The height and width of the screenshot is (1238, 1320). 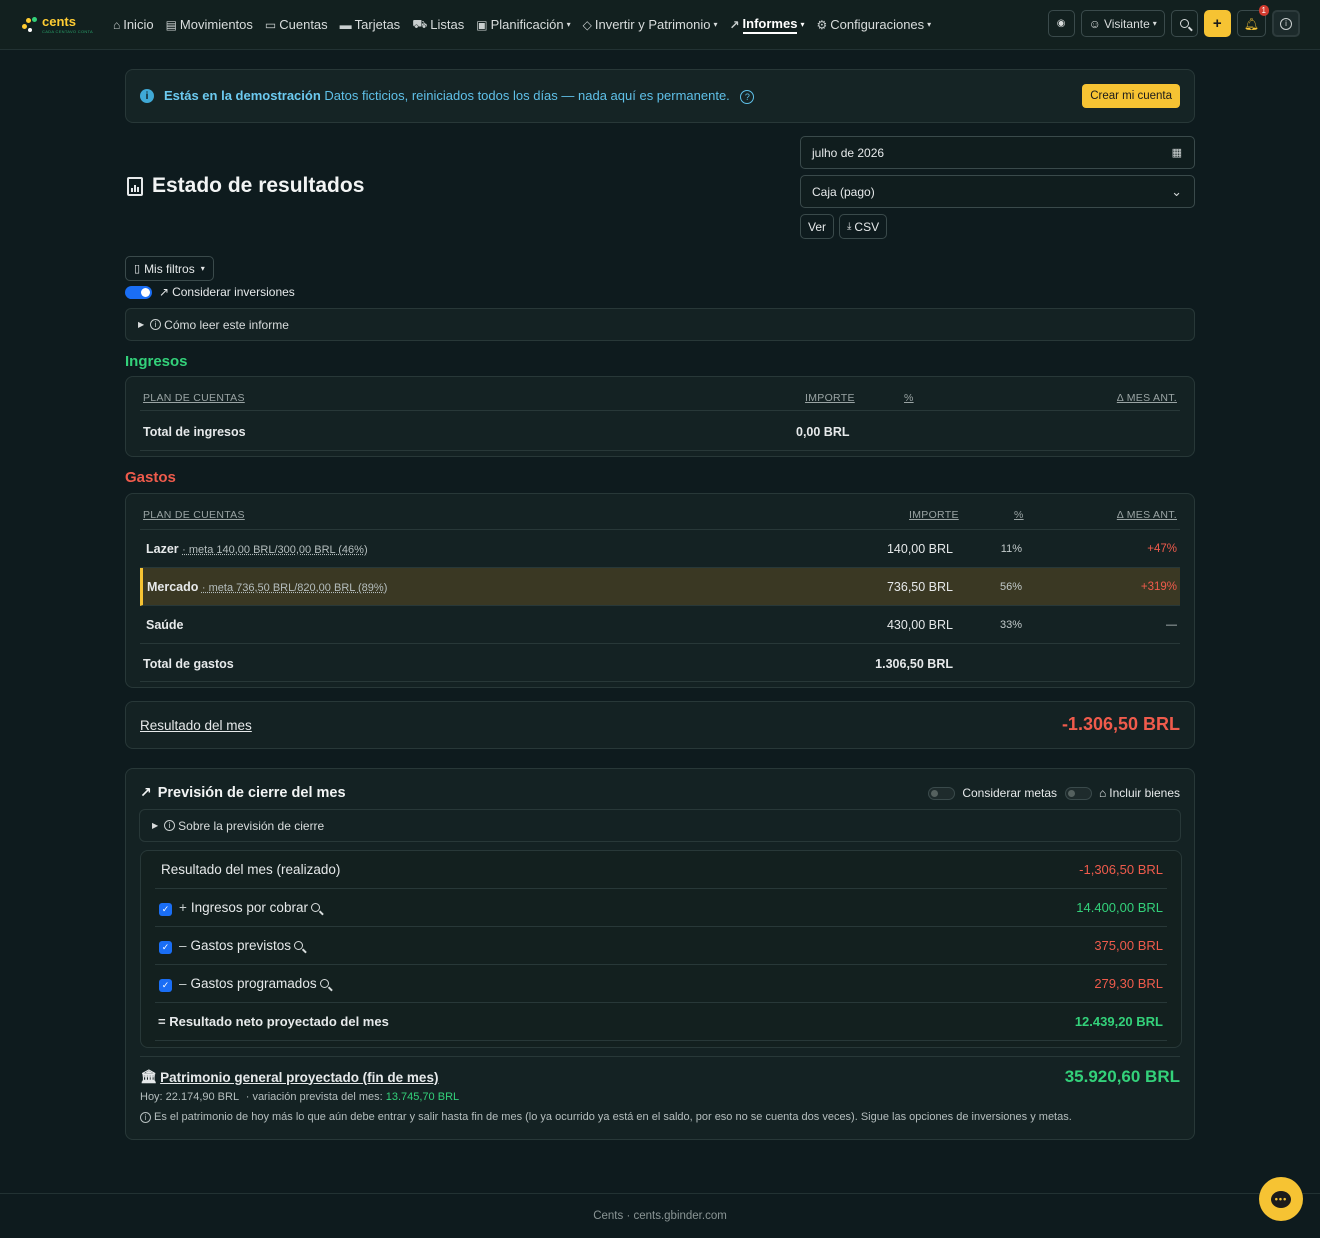 I want to click on chat-button: •••, so click(x=1281, y=1199).